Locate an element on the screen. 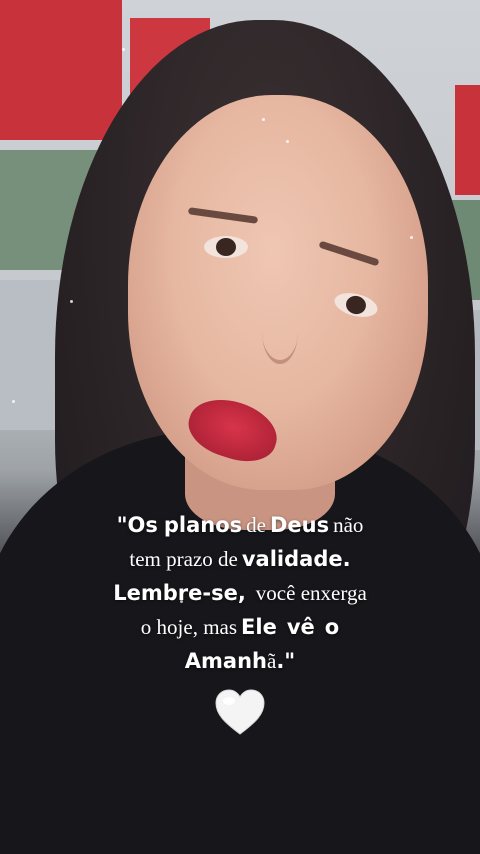 The height and width of the screenshot is (854, 480). quote-word: tem prazo de is located at coordinates (183, 559).